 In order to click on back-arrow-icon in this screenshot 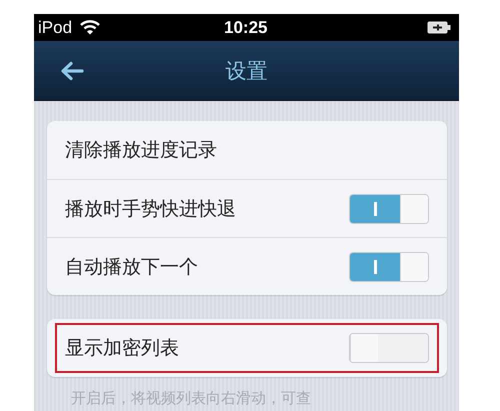, I will do `click(72, 70)`.